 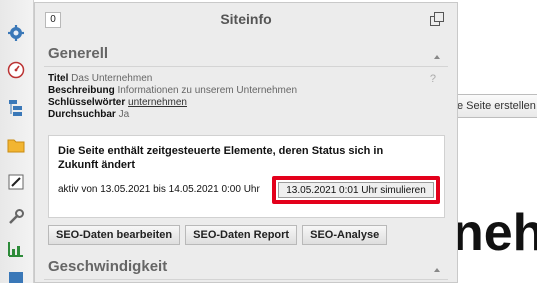 What do you see at coordinates (345, 235) in the screenshot?
I see `seo-analysis-button: SEO-Analyse` at bounding box center [345, 235].